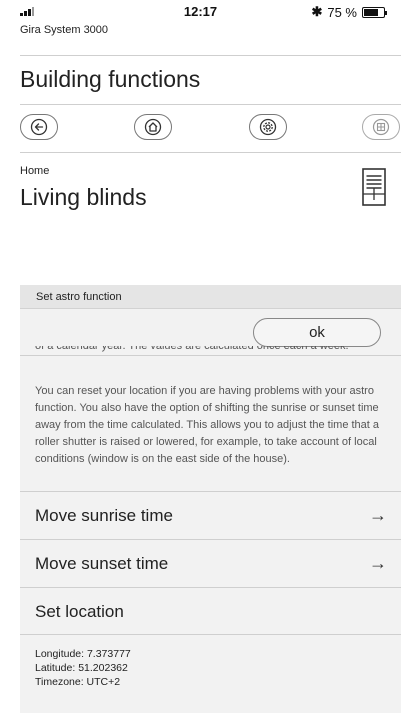 The height and width of the screenshot is (713, 401). What do you see at coordinates (78, 682) in the screenshot?
I see `timezone-text: Timezone: UTC+2` at bounding box center [78, 682].